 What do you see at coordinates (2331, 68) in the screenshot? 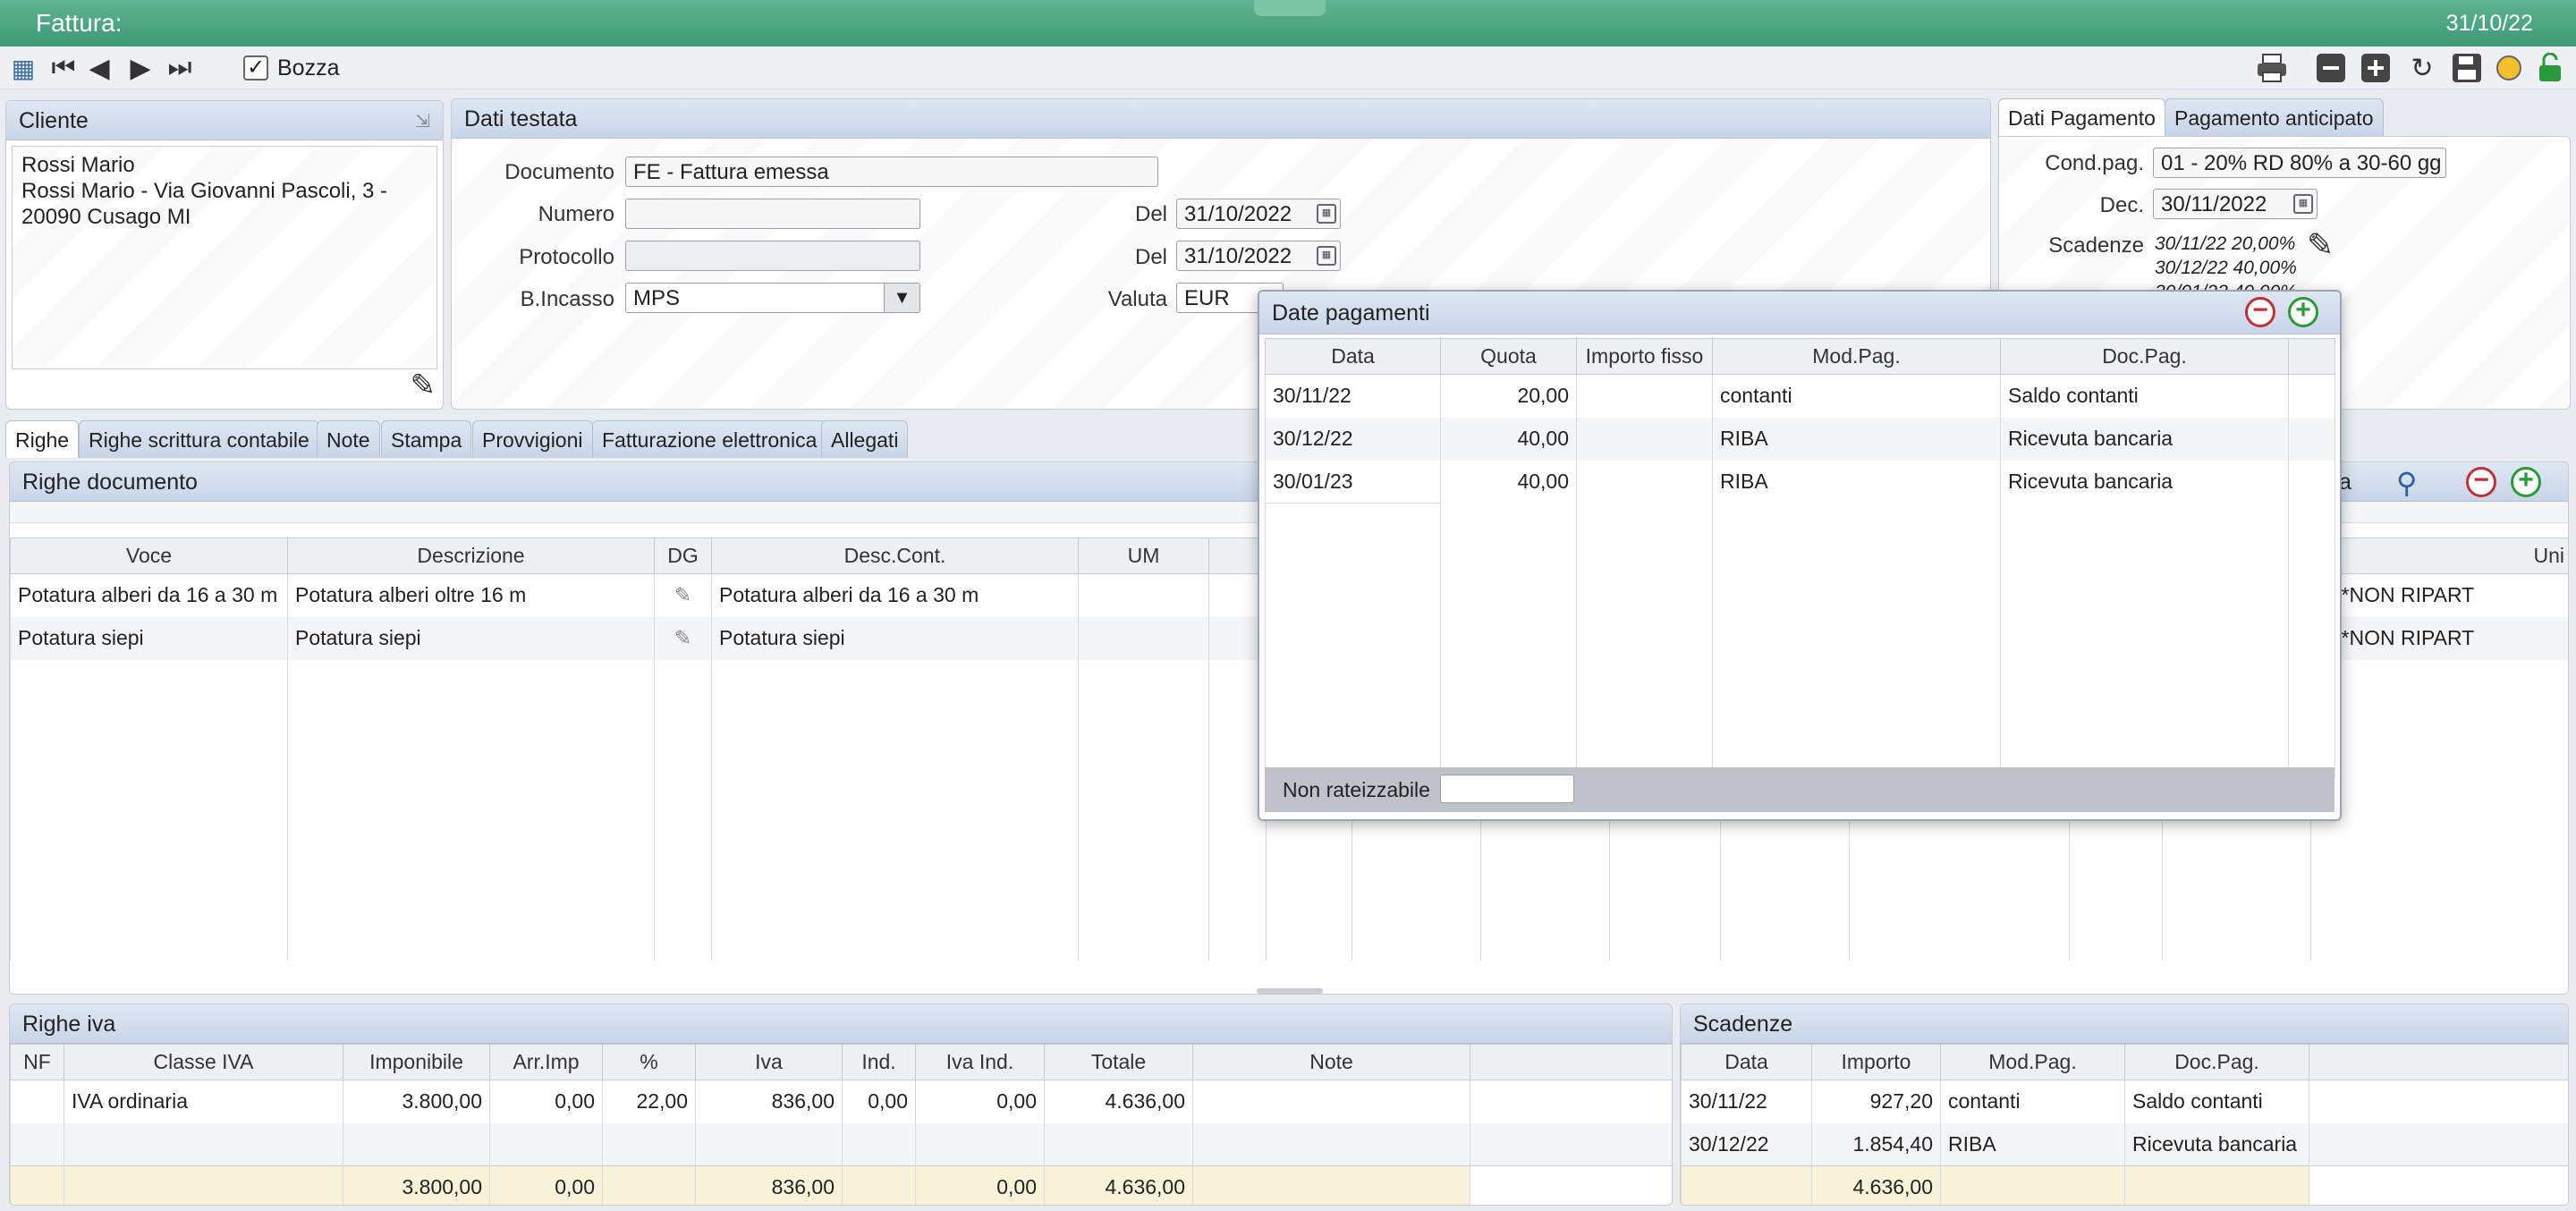
I see `remove-icon` at bounding box center [2331, 68].